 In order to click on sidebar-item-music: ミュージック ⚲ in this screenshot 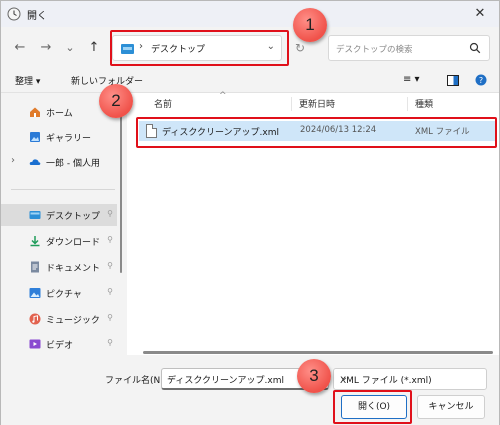, I will do `click(59, 319)`.